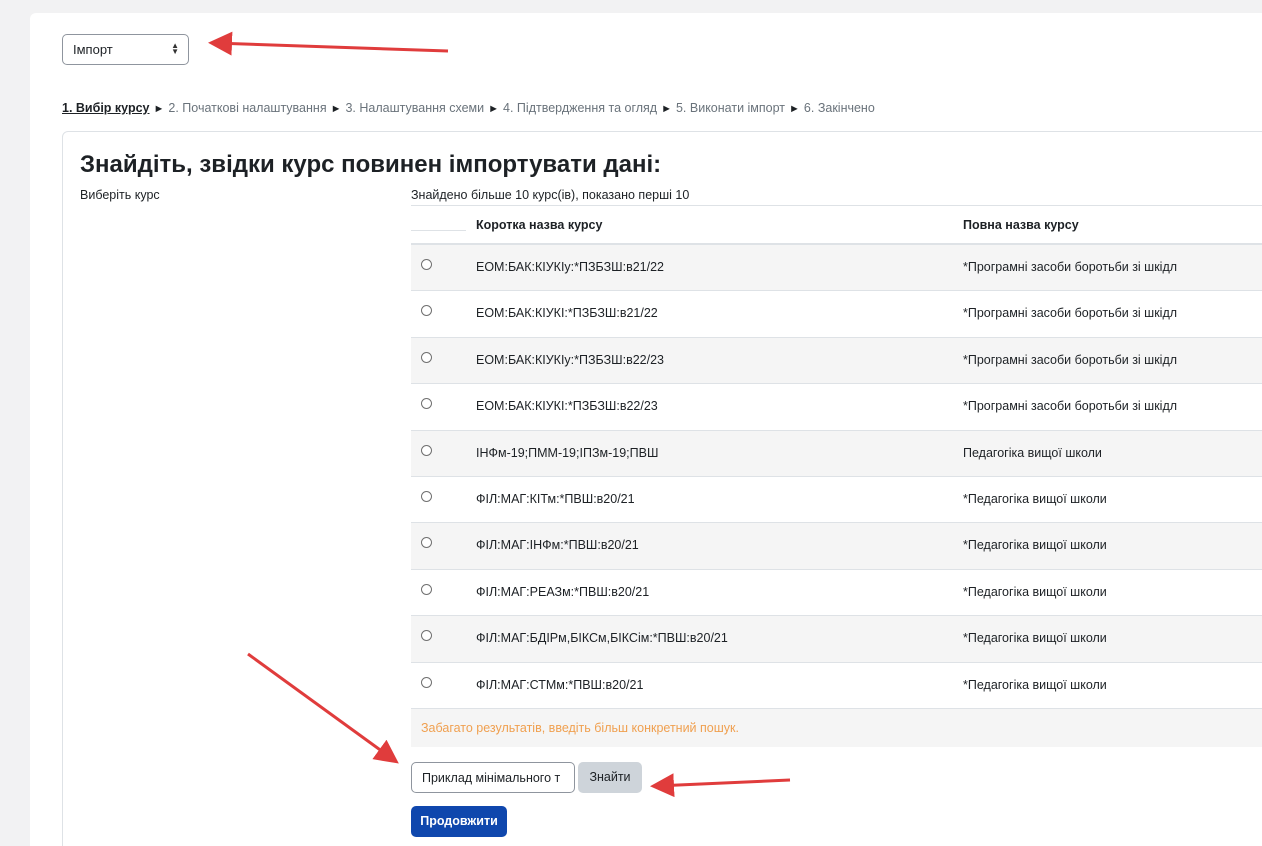  I want to click on annotation-arrow-search-input, so click(323, 708).